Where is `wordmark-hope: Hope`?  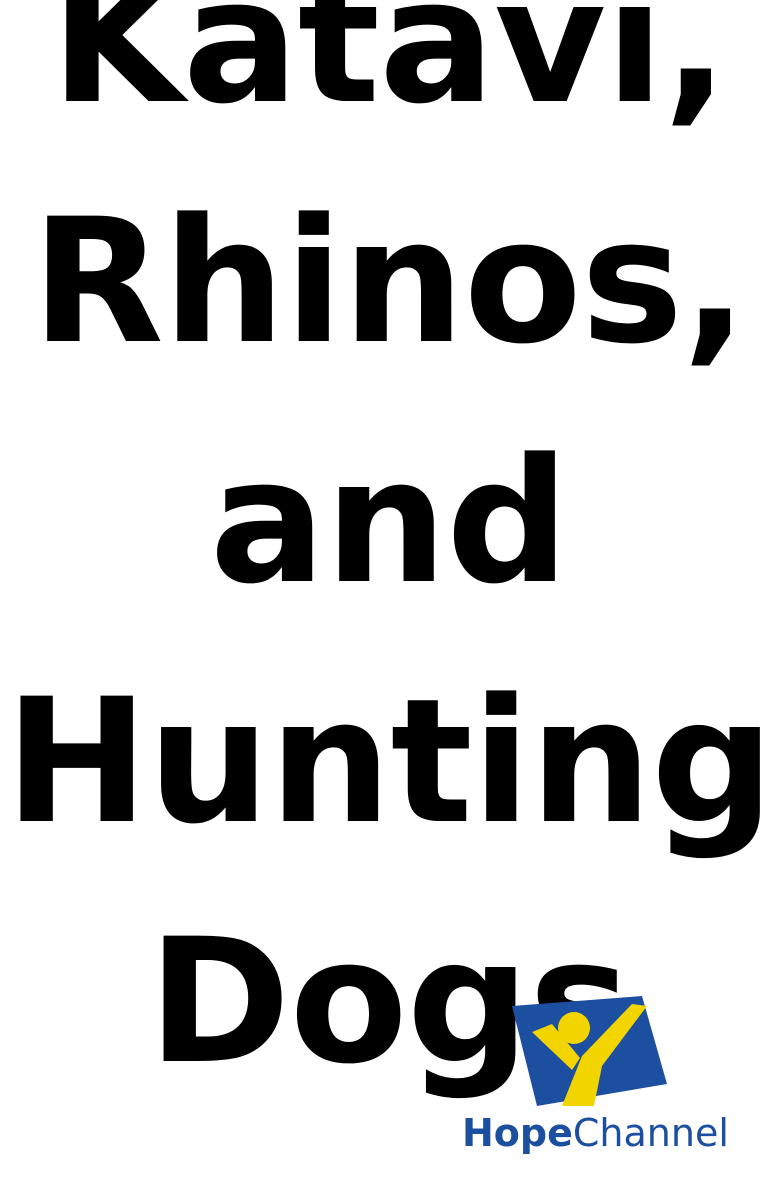 wordmark-hope: Hope is located at coordinates (517, 1133).